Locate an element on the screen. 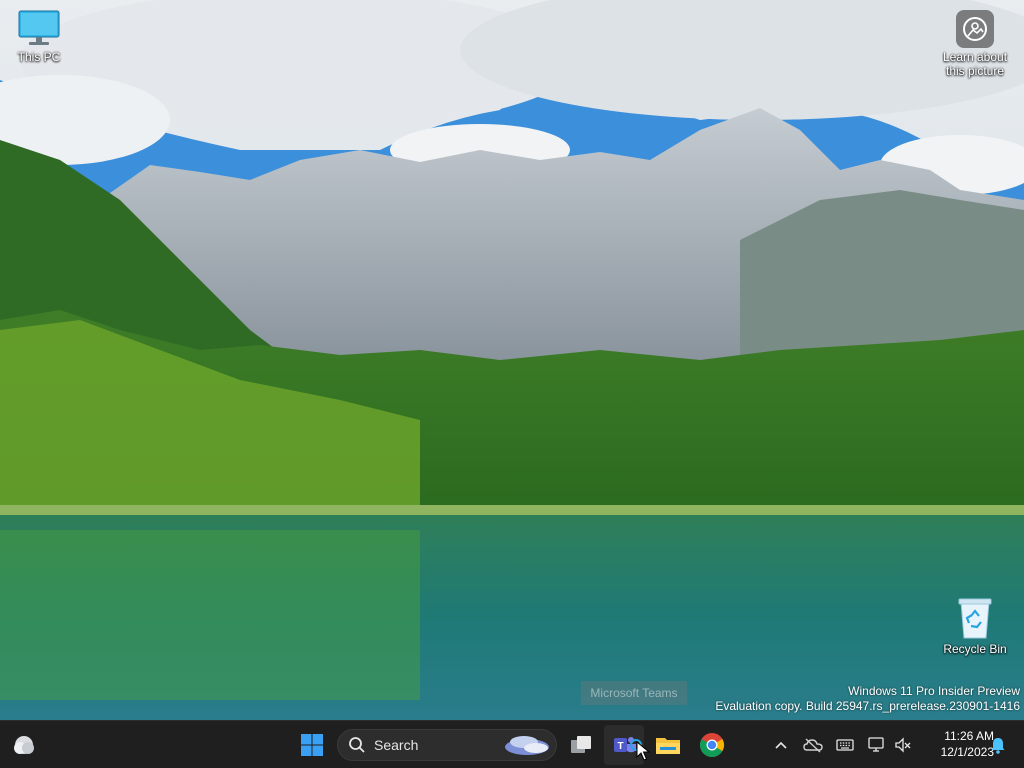  recycle-bin-icon is located at coordinates (975, 618).